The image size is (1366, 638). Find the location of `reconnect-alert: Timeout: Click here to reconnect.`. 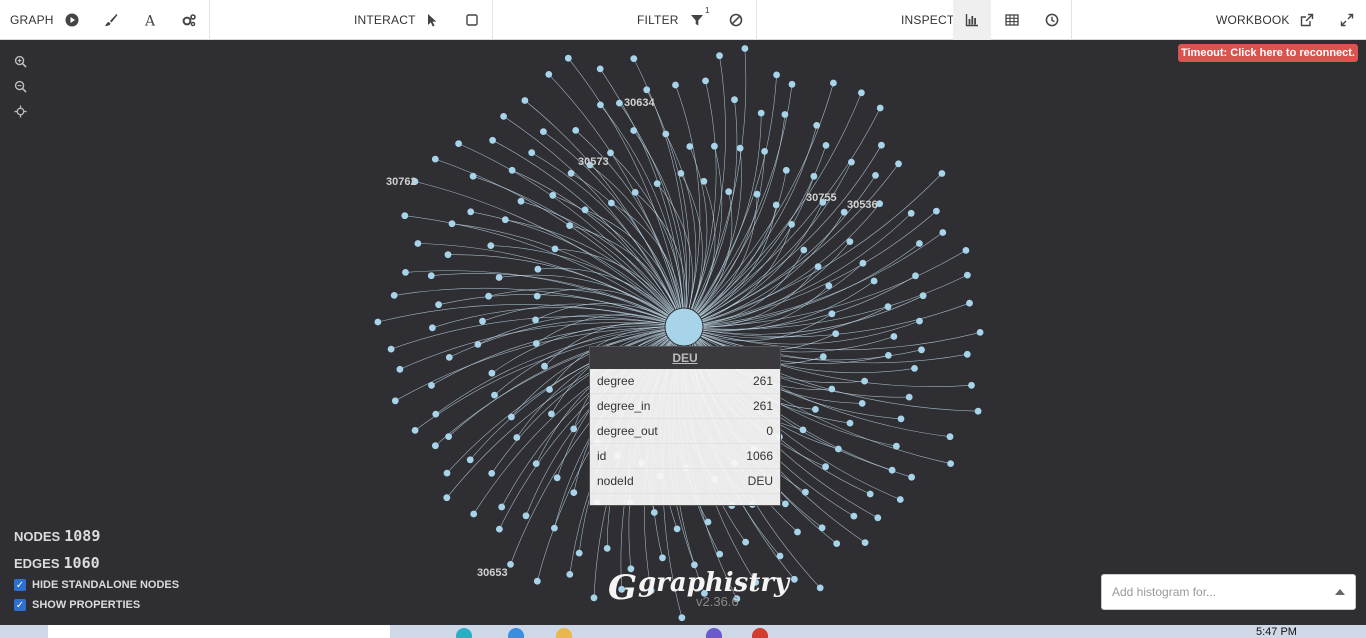

reconnect-alert: Timeout: Click here to reconnect. is located at coordinates (1268, 53).